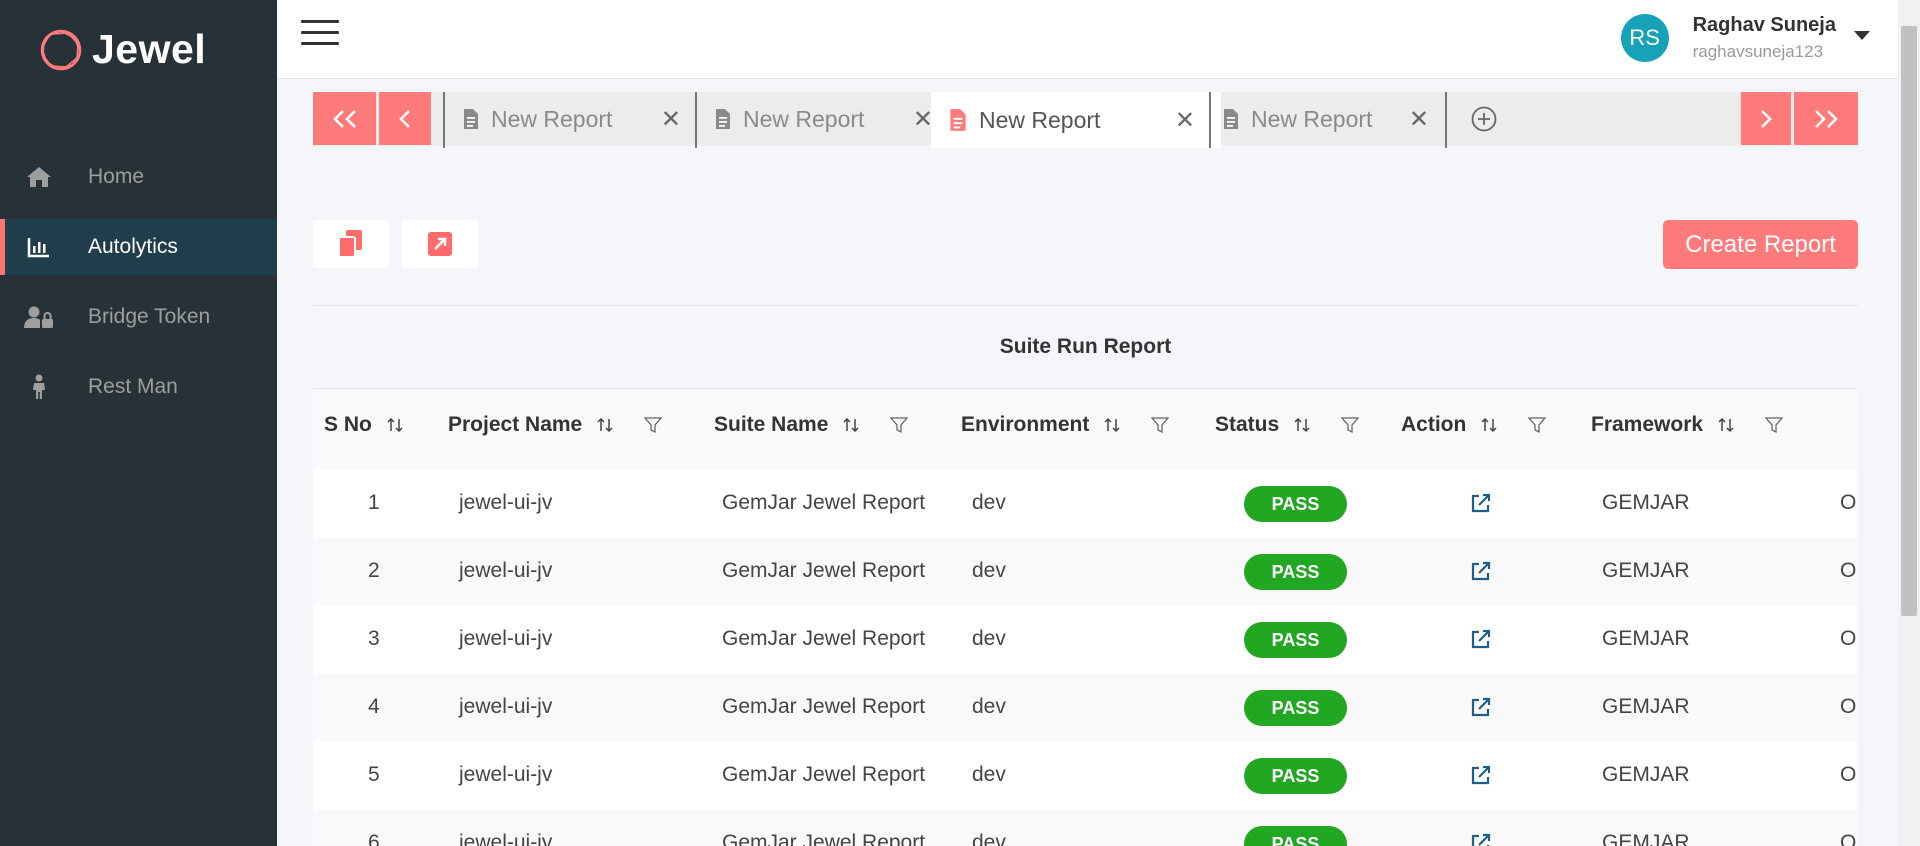 The width and height of the screenshot is (1920, 846). What do you see at coordinates (320, 35) in the screenshot?
I see `menu-toggle-icon` at bounding box center [320, 35].